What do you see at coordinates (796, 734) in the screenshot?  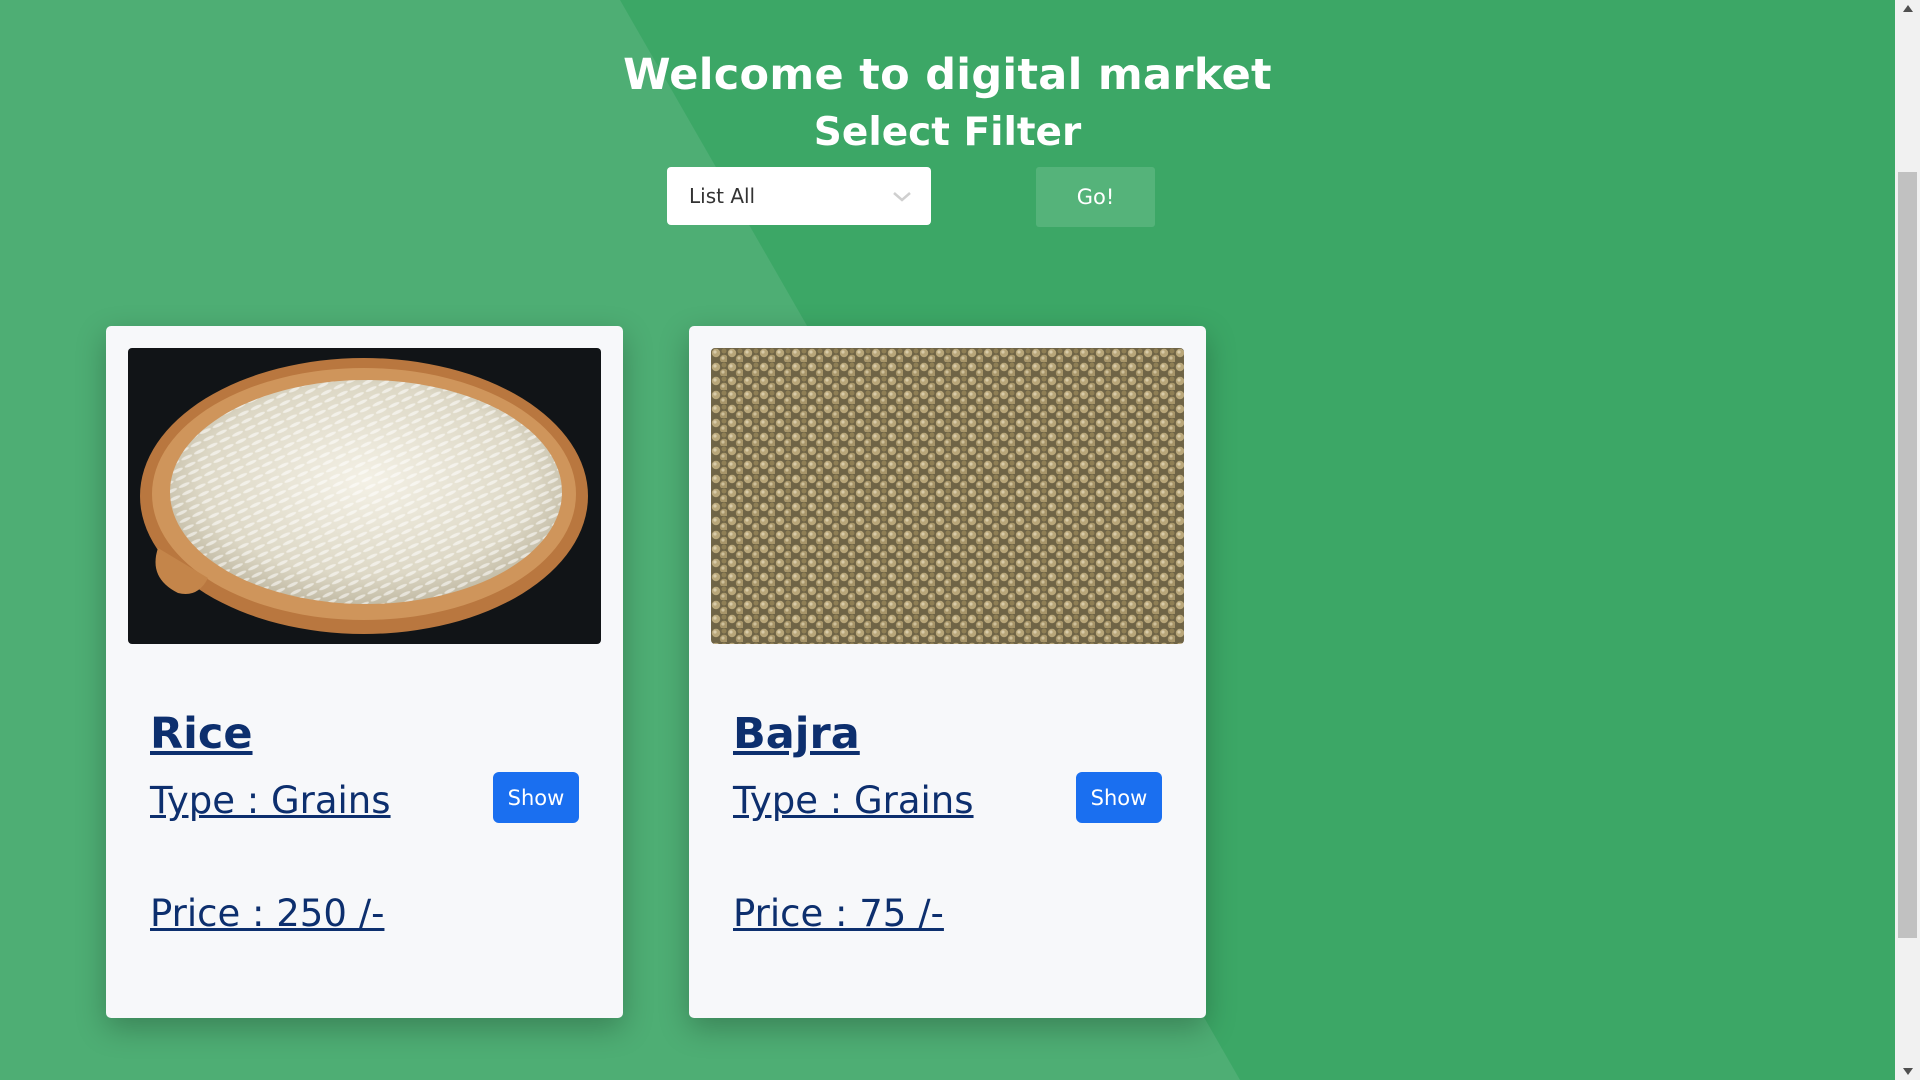 I see `product-name-link: Bajra` at bounding box center [796, 734].